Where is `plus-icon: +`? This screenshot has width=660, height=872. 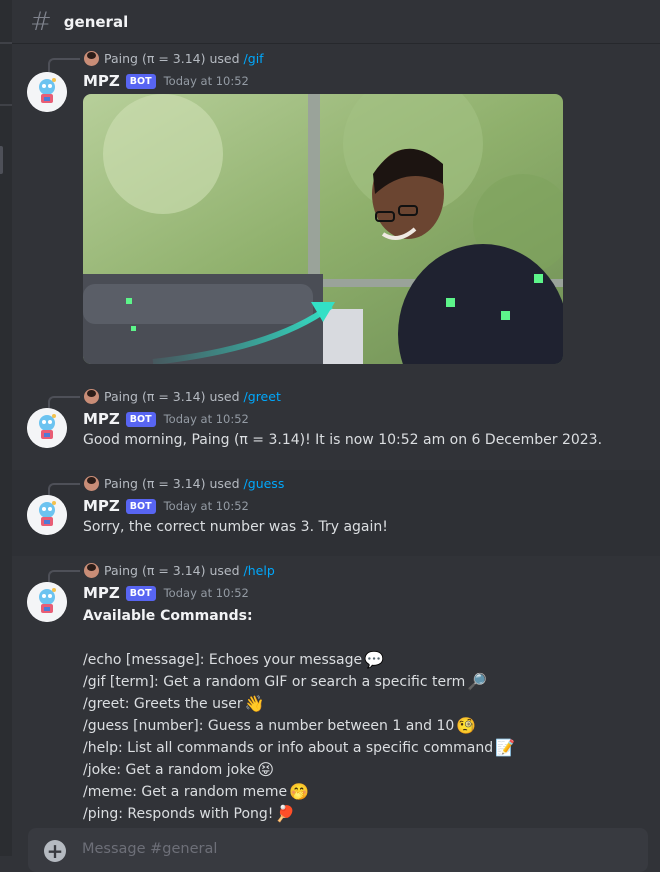
plus-icon: + is located at coordinates (55, 851).